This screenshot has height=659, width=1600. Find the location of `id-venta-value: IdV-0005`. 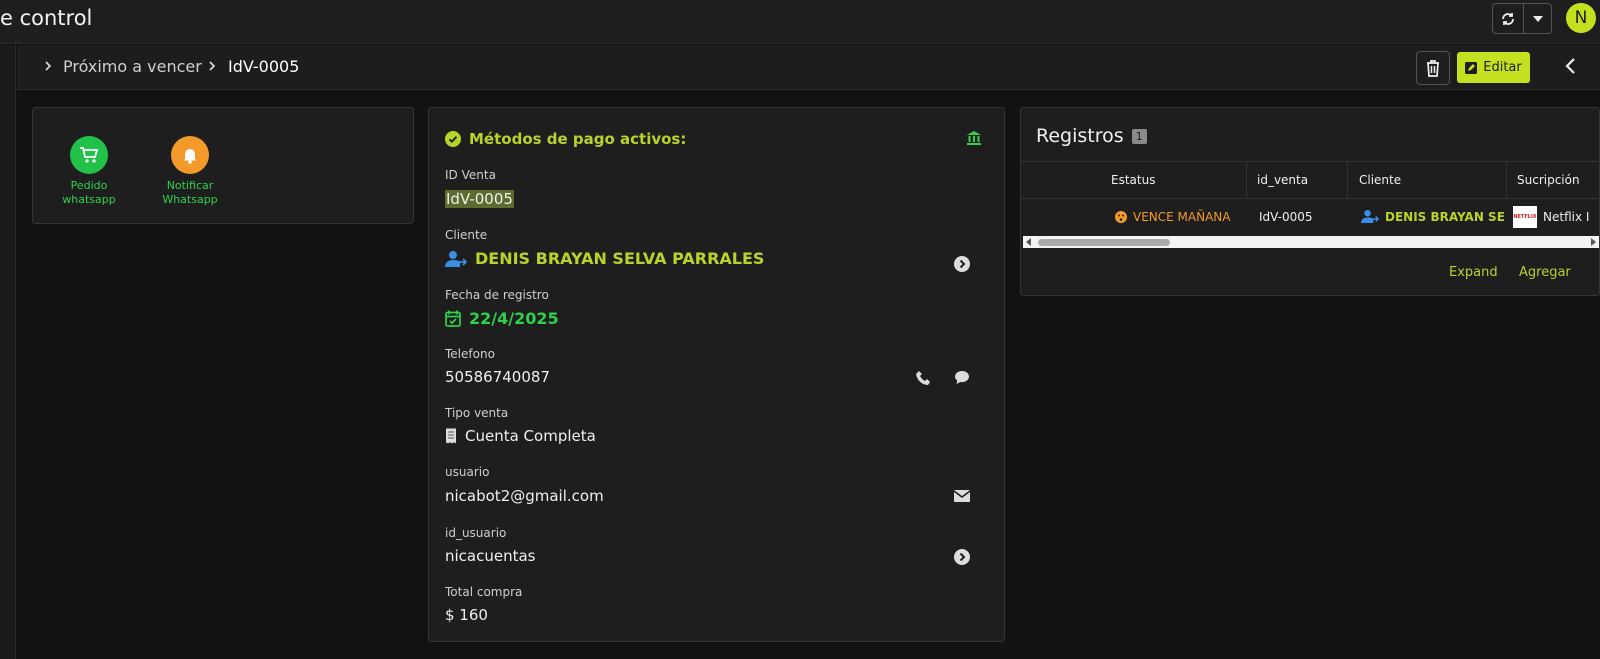

id-venta-value: IdV-0005 is located at coordinates (479, 199).